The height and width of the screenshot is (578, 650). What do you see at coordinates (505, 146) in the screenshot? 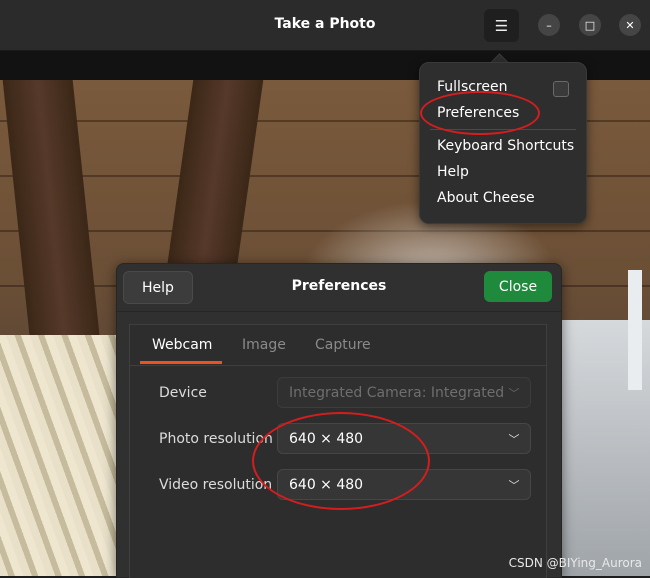
I see `menu-item-keyboard-shortcuts: Keyboard Shortcuts` at bounding box center [505, 146].